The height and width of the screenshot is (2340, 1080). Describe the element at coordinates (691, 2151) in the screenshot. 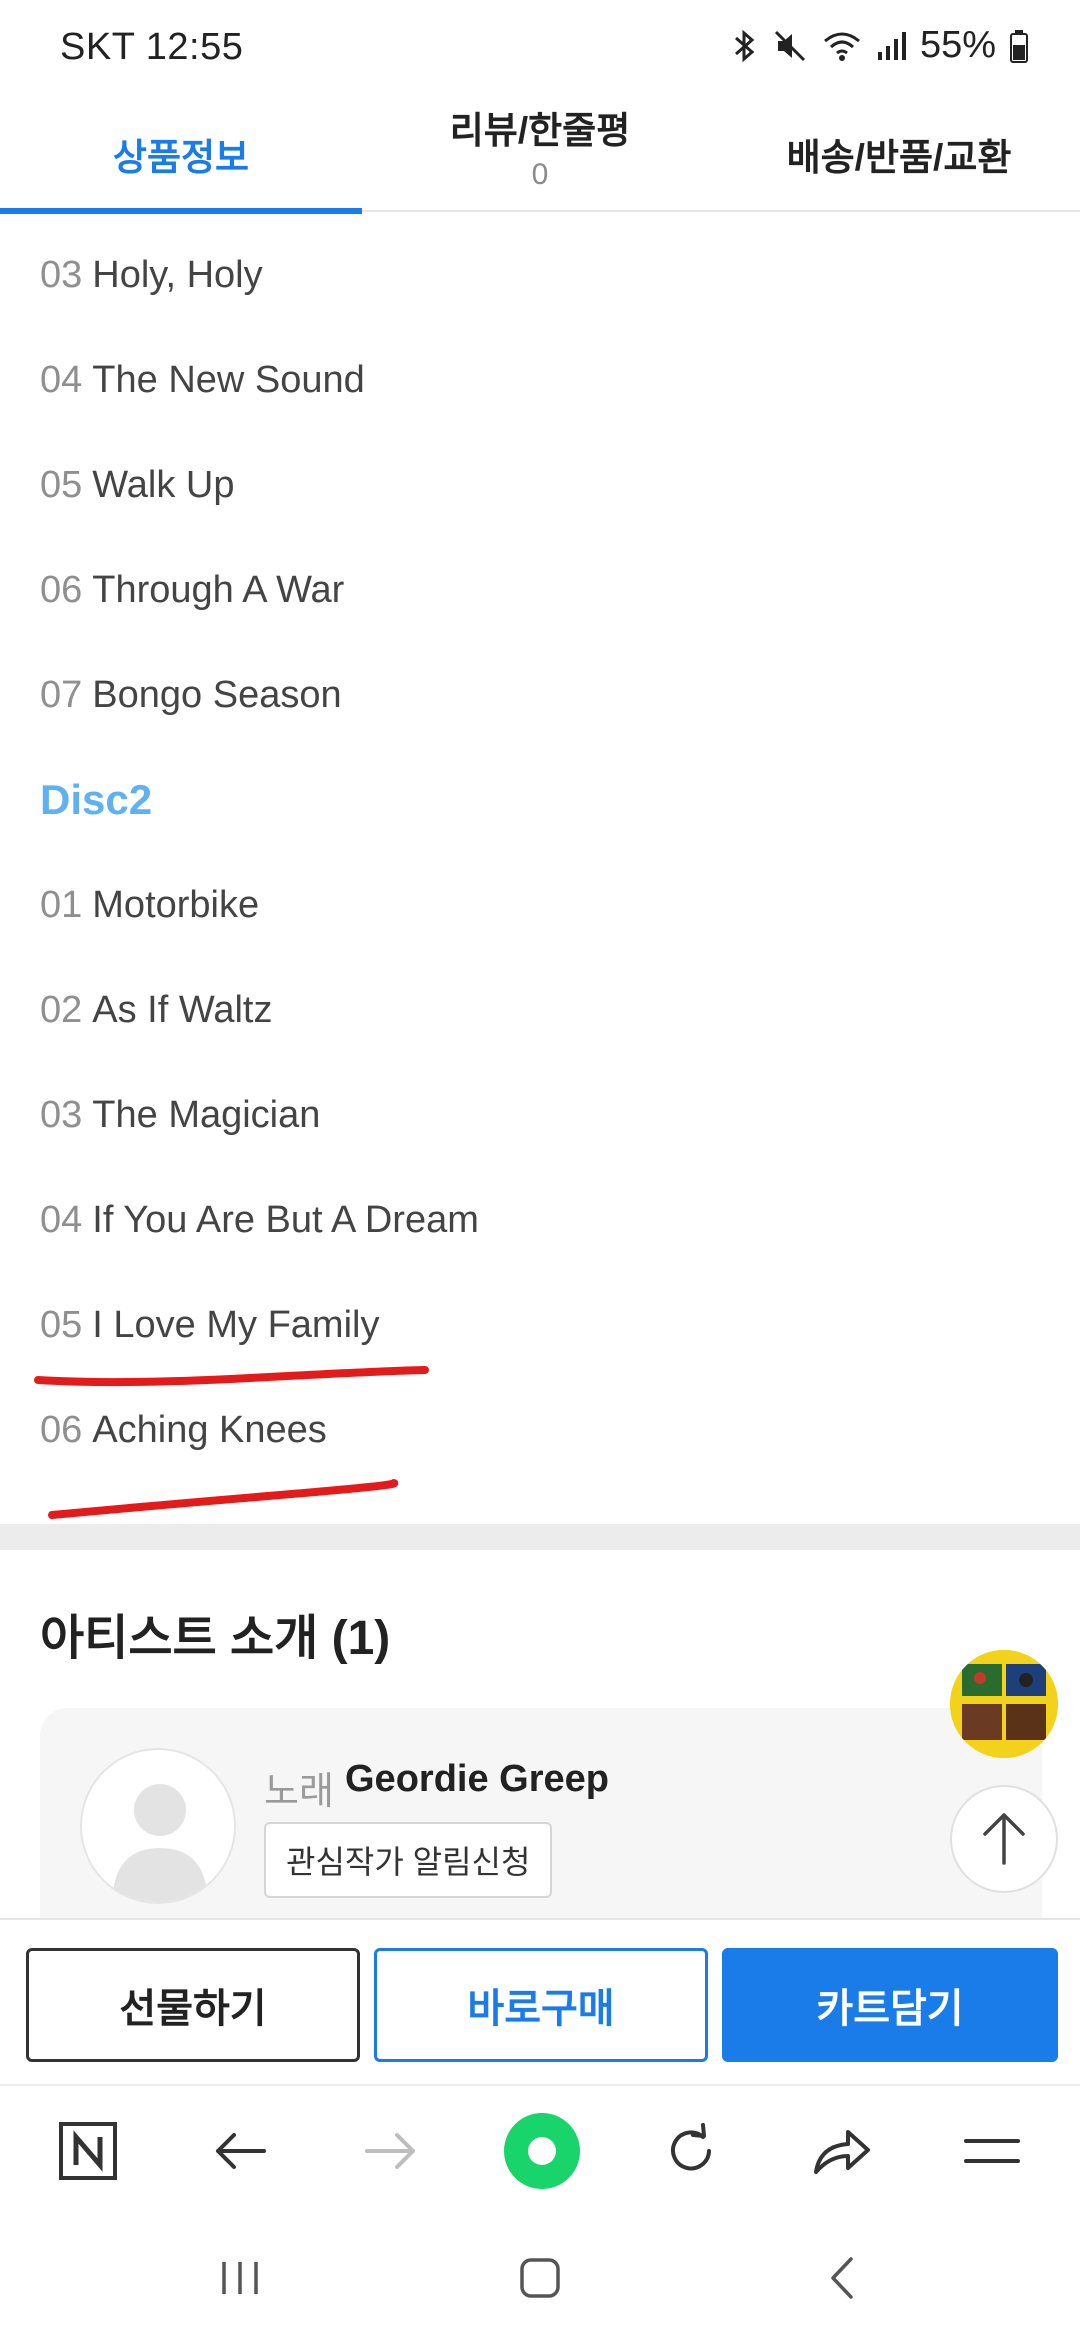

I see `refresh-icon` at that location.